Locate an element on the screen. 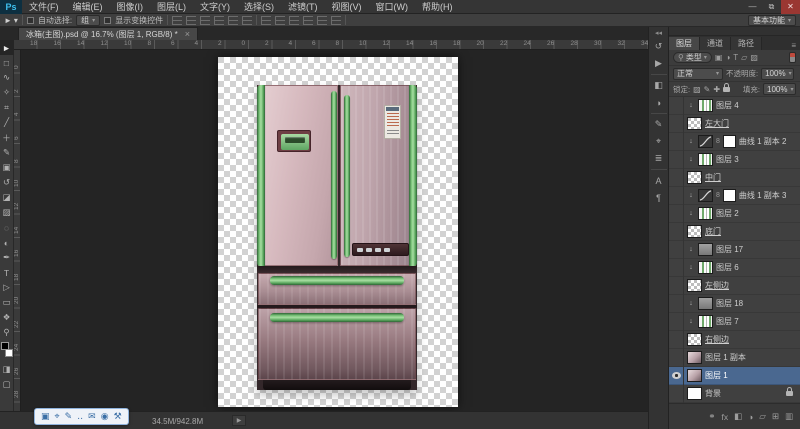 The width and height of the screenshot is (800, 429). show-transform-checkbox is located at coordinates (108, 20).